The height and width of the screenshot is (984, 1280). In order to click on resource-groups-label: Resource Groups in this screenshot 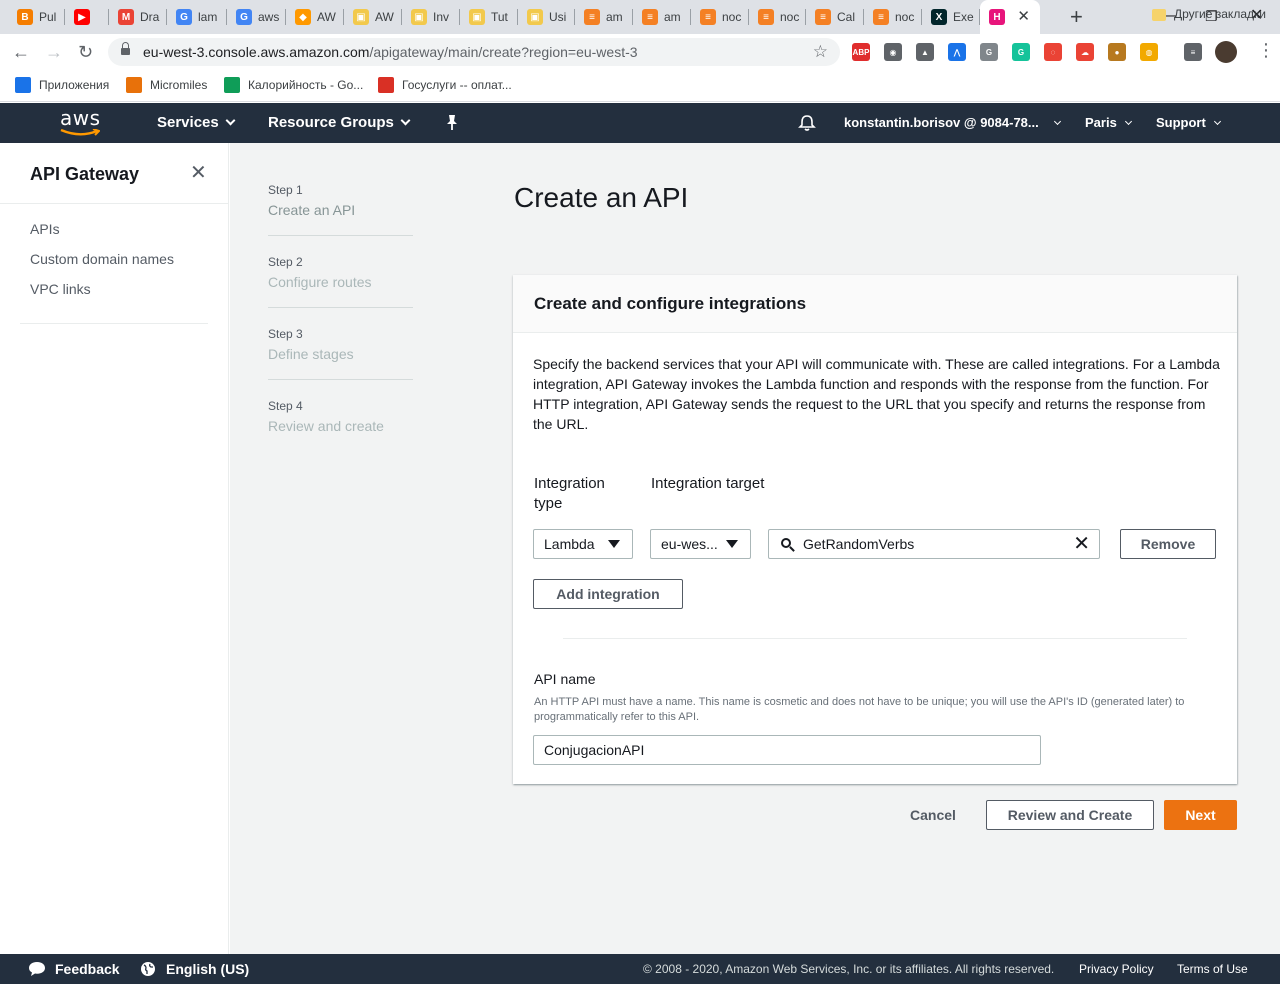, I will do `click(331, 122)`.